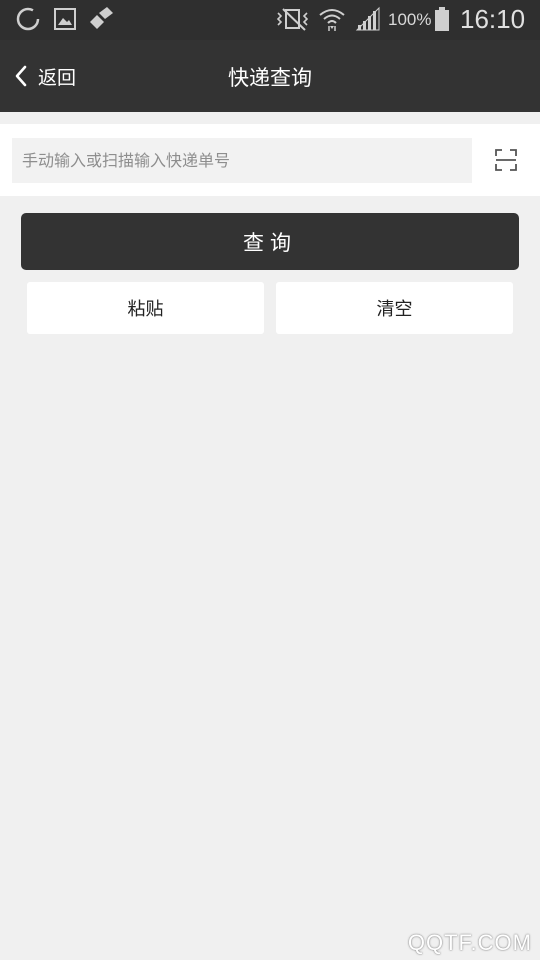 The image size is (540, 960). What do you see at coordinates (270, 241) in the screenshot?
I see `query-button: 查询` at bounding box center [270, 241].